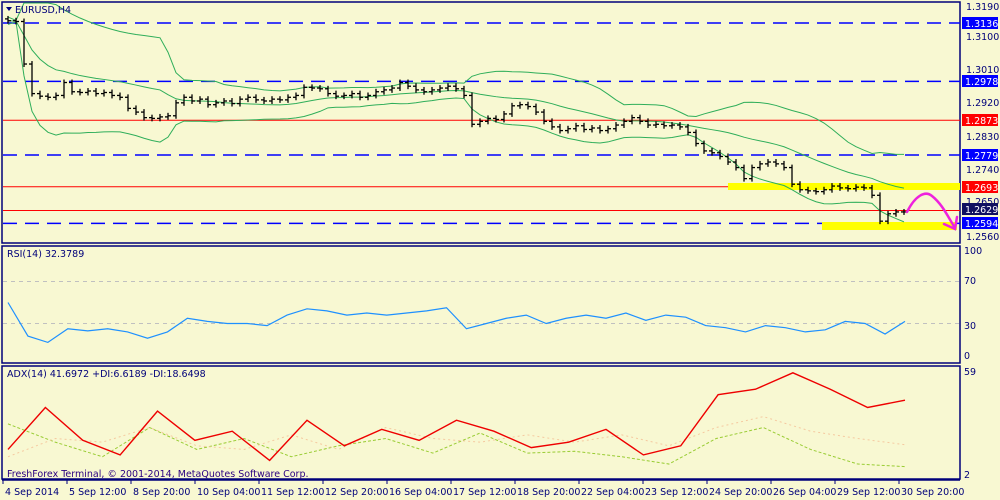  What do you see at coordinates (967, 356) in the screenshot?
I see `rsi-tick: 0` at bounding box center [967, 356].